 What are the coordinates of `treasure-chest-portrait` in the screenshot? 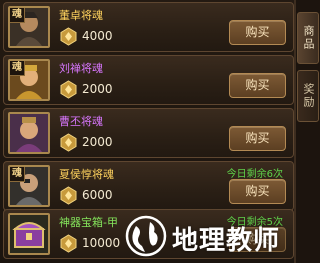 It's located at (29, 234).